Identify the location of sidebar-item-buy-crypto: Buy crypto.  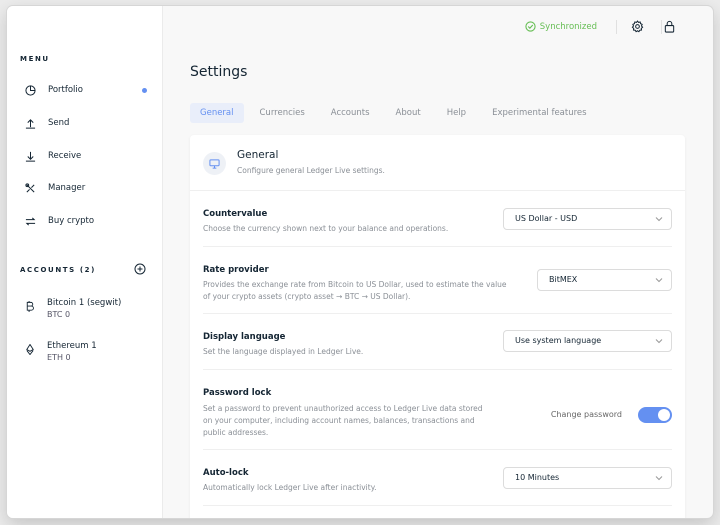
(90, 221).